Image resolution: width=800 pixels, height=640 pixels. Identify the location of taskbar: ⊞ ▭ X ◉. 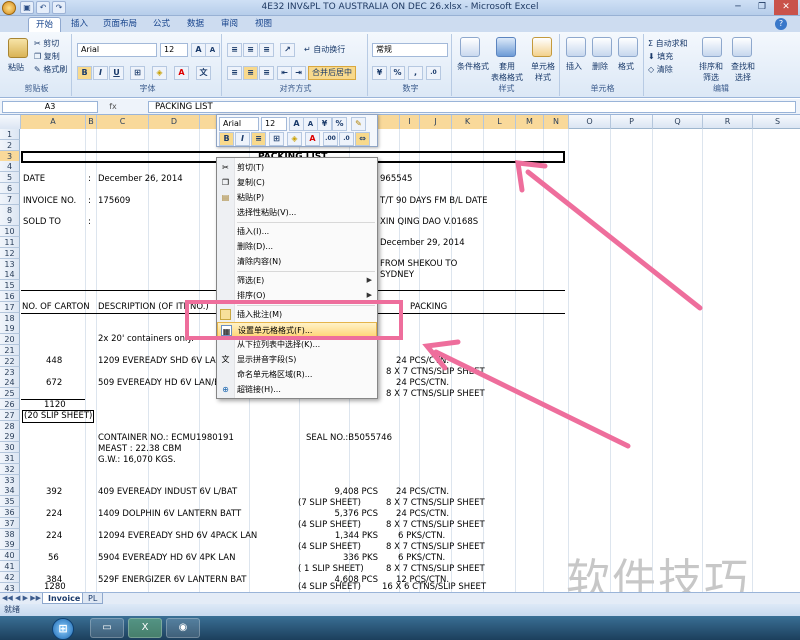
(400, 628).